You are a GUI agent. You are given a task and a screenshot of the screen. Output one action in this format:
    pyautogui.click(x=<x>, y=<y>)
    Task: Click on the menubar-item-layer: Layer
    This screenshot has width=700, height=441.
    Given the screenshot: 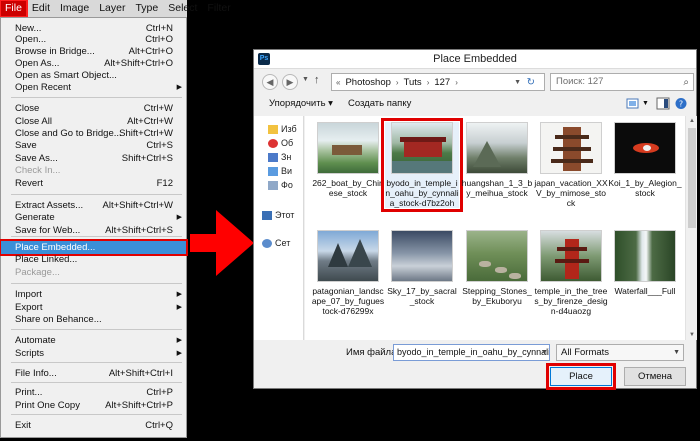 What is the action you would take?
    pyautogui.click(x=112, y=8)
    